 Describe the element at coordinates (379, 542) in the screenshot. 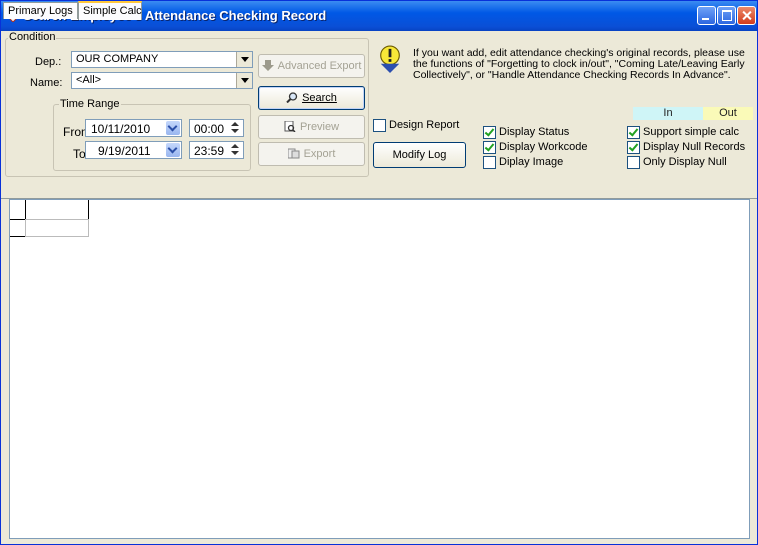

I see `status-bar` at that location.